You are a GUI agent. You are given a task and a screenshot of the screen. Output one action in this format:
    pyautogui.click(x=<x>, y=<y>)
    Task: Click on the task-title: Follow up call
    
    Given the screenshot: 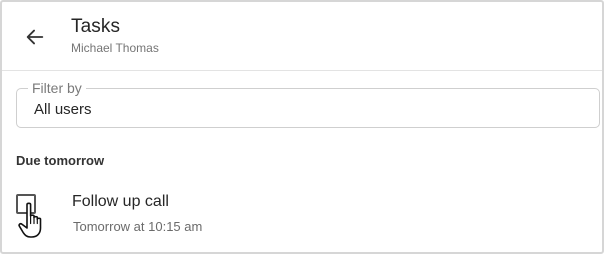 What is the action you would take?
    pyautogui.click(x=120, y=202)
    